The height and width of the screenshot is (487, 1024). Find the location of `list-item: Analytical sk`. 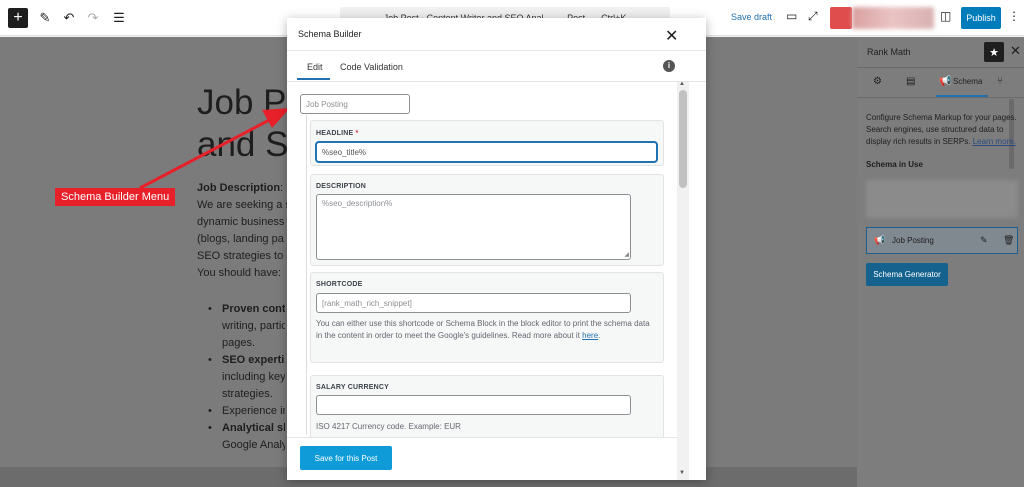

list-item: Analytical sk is located at coordinates (245, 428).